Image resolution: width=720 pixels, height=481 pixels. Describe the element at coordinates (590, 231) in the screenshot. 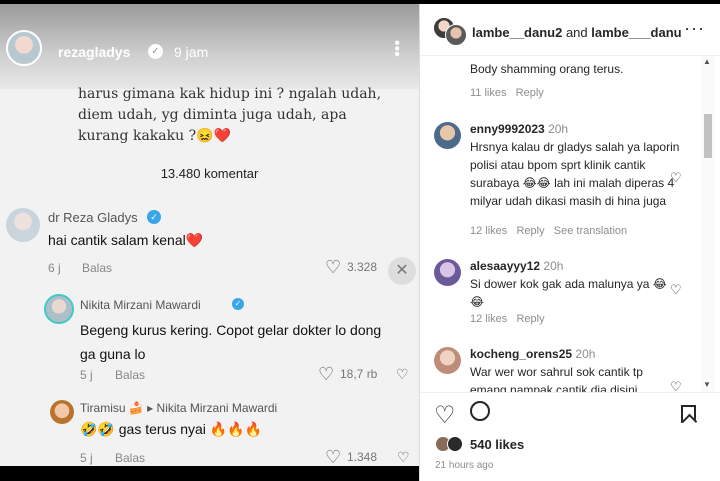

I see `see-translation-link: See translation` at that location.